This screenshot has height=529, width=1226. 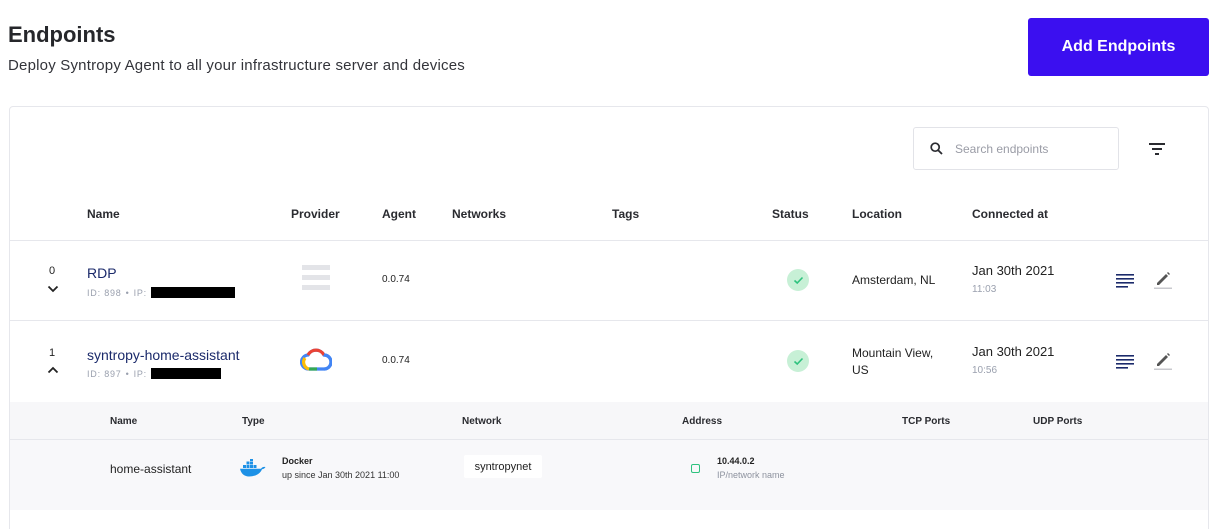 What do you see at coordinates (751, 475) in the screenshot?
I see `service-address-detail: IP/network name` at bounding box center [751, 475].